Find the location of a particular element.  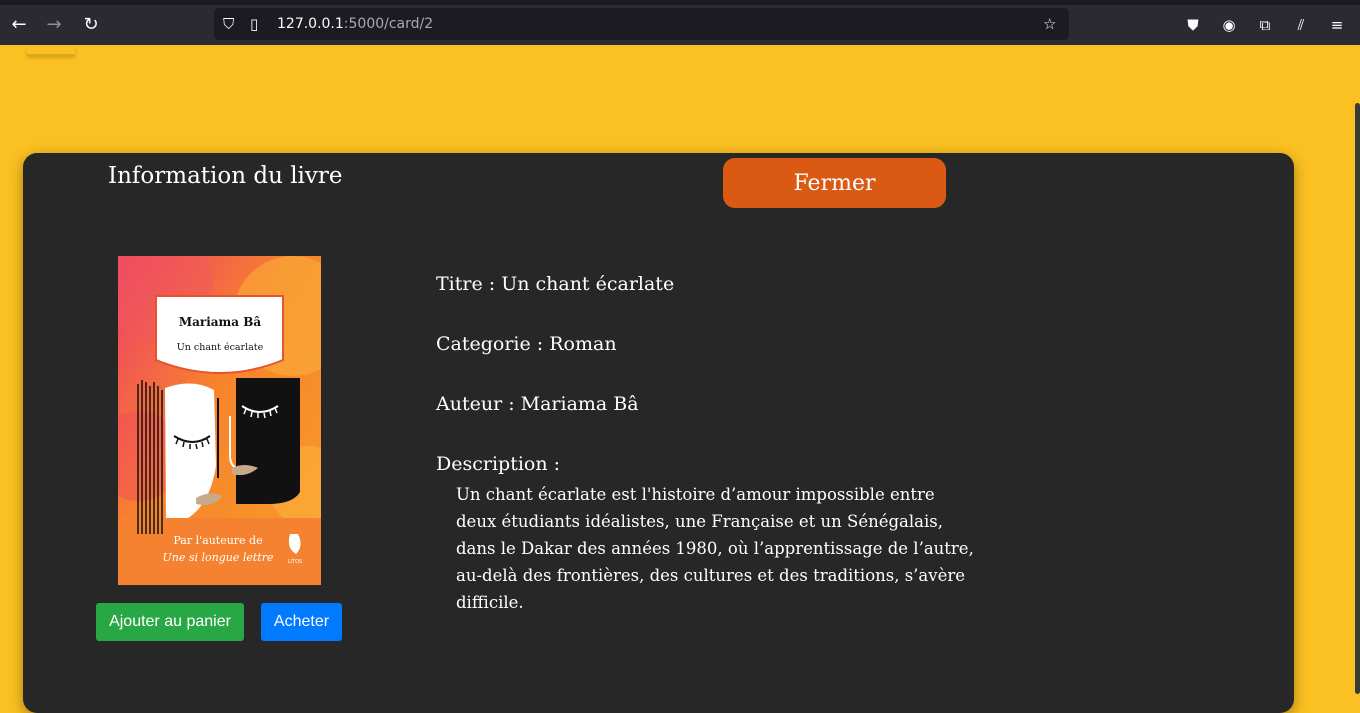

url-path: :5000/card/2 is located at coordinates (388, 24).